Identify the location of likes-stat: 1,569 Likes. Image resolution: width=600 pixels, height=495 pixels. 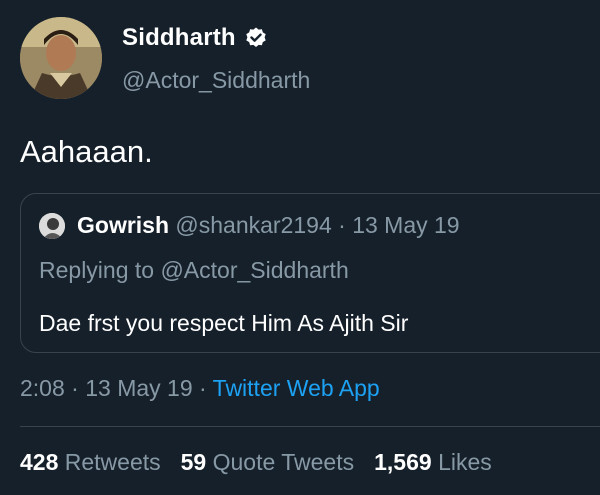
(433, 462).